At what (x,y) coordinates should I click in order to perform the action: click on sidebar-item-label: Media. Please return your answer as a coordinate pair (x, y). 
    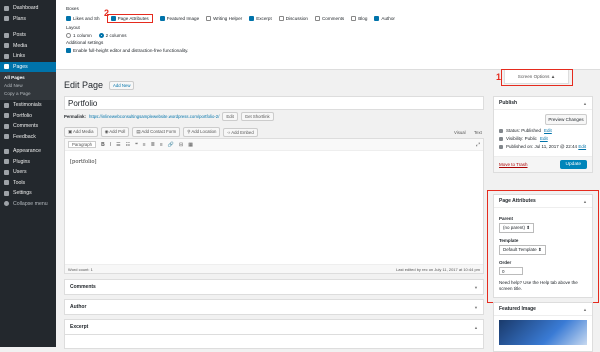
    Looking at the image, I should click on (20, 45).